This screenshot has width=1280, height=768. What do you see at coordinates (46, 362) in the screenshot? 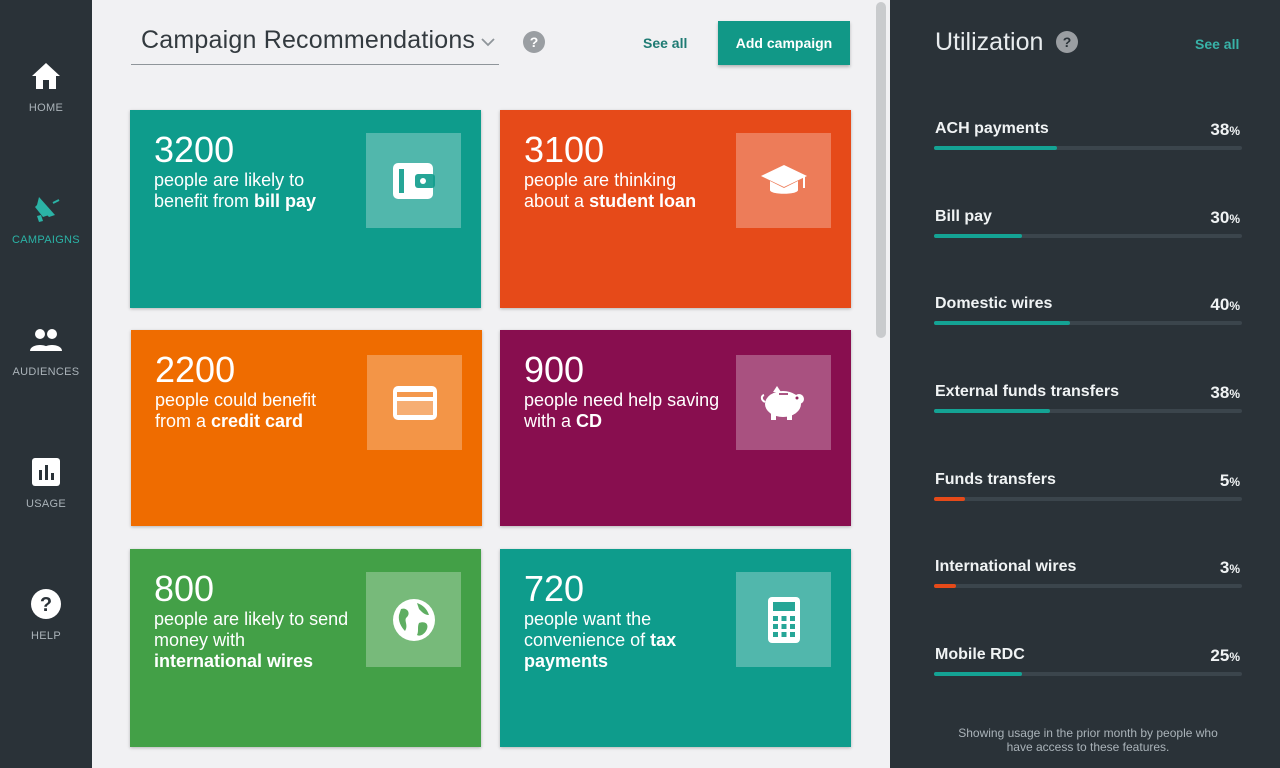
I see `nav-item-audiences: AUDIENCES` at bounding box center [46, 362].